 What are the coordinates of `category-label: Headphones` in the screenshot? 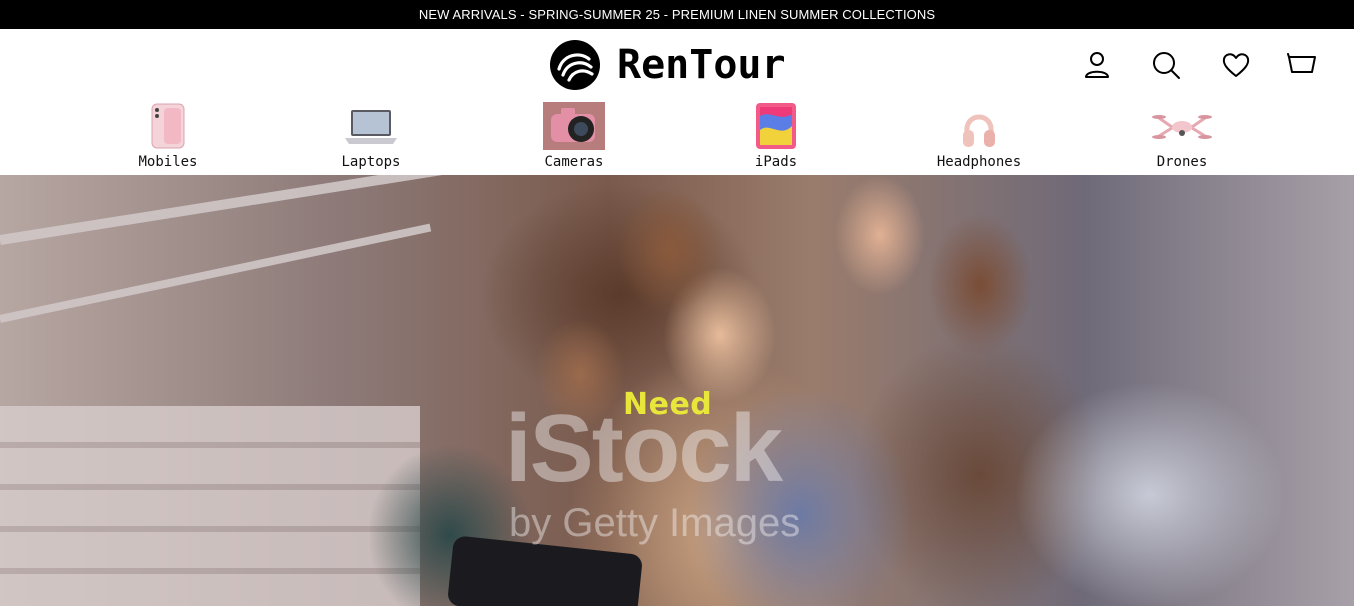 It's located at (979, 162).